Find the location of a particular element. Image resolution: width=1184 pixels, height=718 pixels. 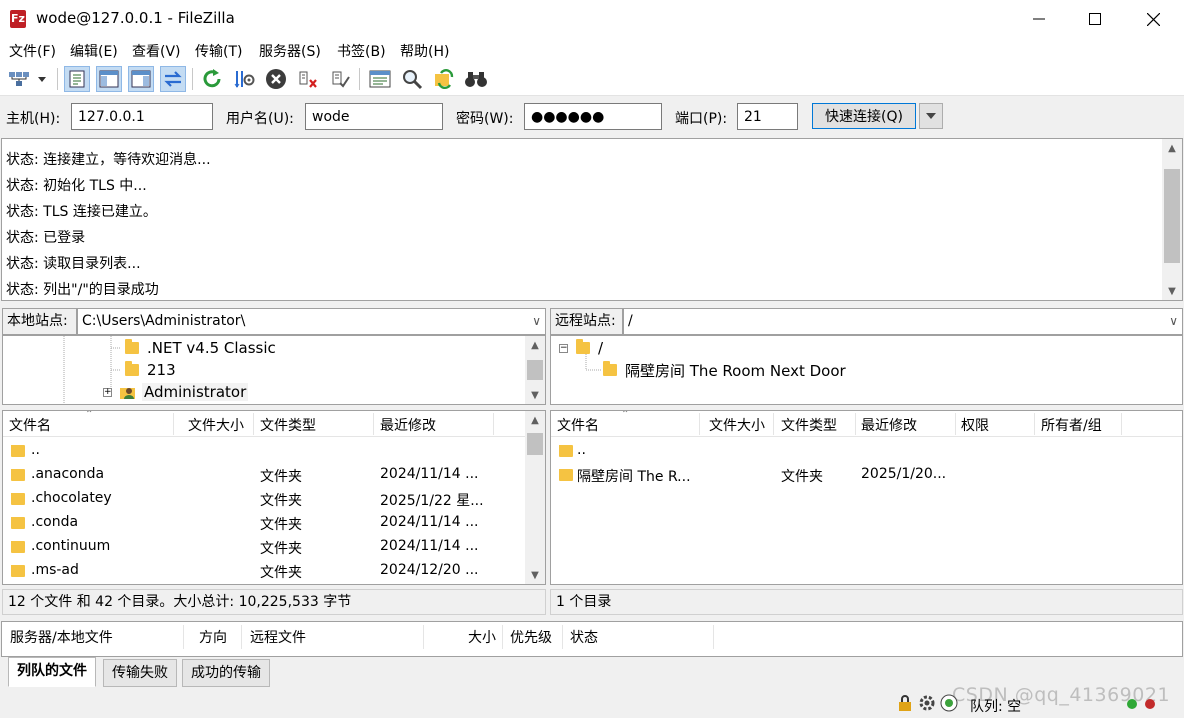

directory-listing-filters-button is located at coordinates (380, 79).